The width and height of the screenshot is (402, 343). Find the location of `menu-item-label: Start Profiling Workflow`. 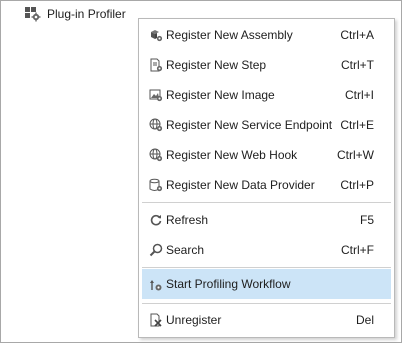

menu-item-label: Start Profiling Workflow is located at coordinates (228, 284).